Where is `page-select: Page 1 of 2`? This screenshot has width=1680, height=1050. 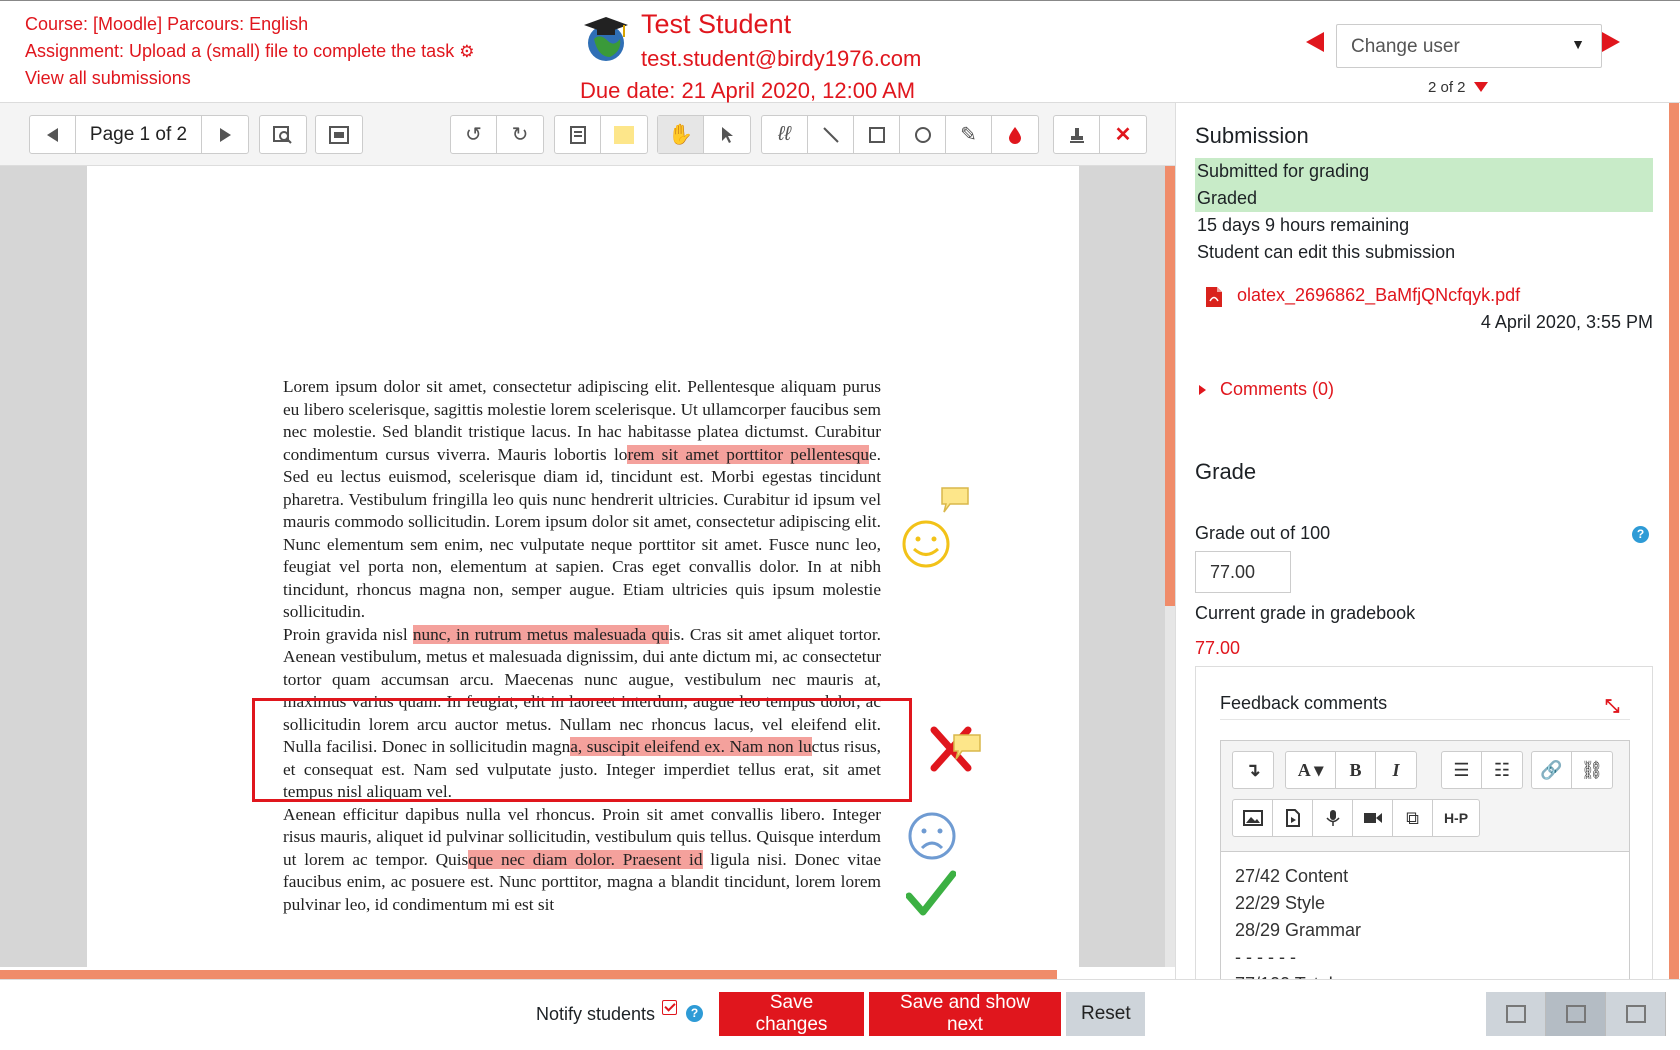 page-select: Page 1 of 2 is located at coordinates (139, 134).